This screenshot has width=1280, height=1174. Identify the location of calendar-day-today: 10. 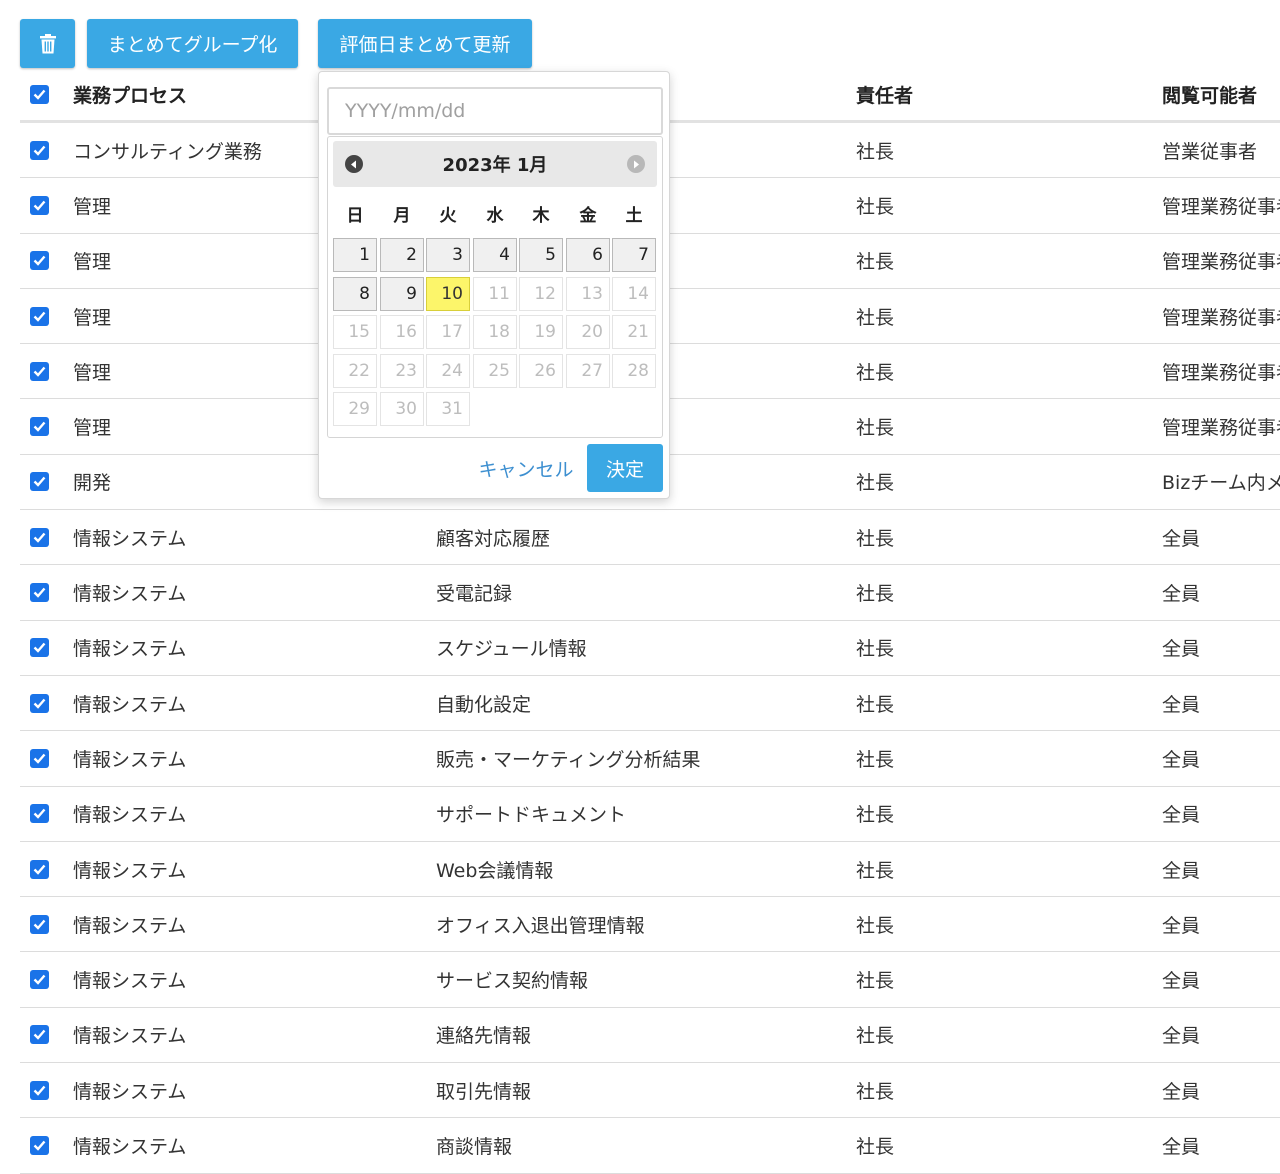
(448, 293).